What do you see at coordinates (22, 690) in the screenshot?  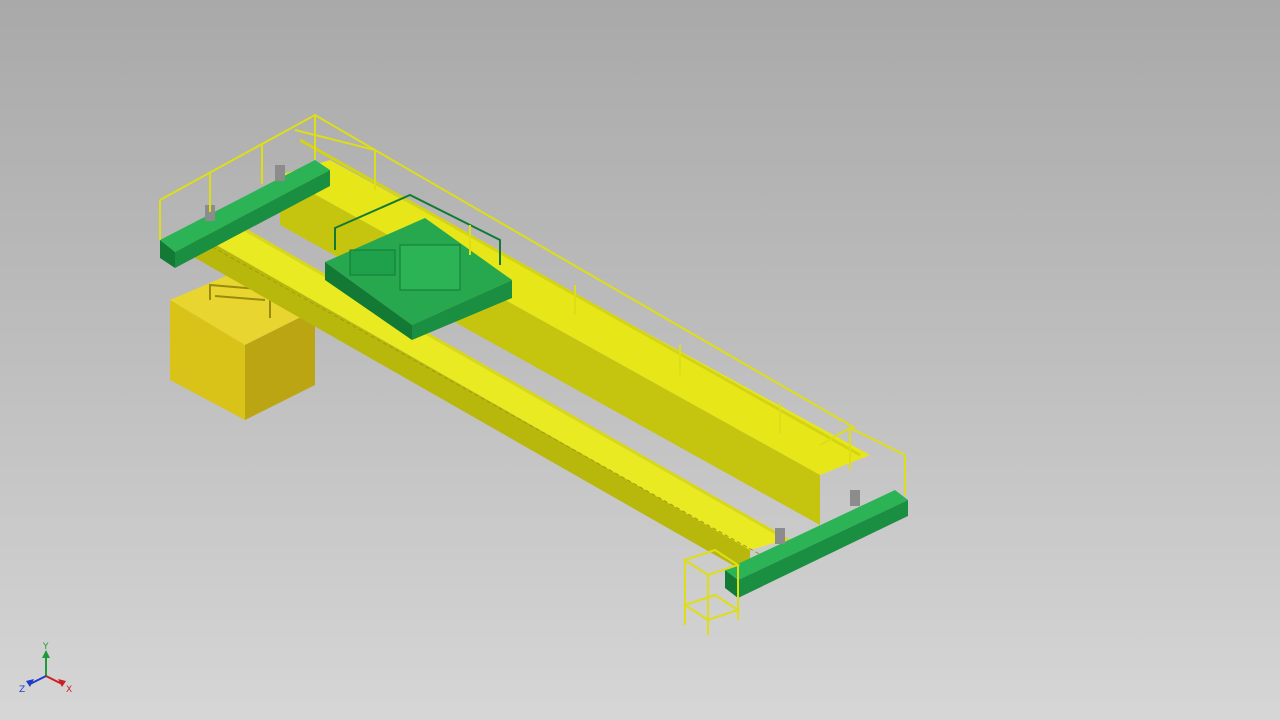 I see `z-axis-label: Z` at bounding box center [22, 690].